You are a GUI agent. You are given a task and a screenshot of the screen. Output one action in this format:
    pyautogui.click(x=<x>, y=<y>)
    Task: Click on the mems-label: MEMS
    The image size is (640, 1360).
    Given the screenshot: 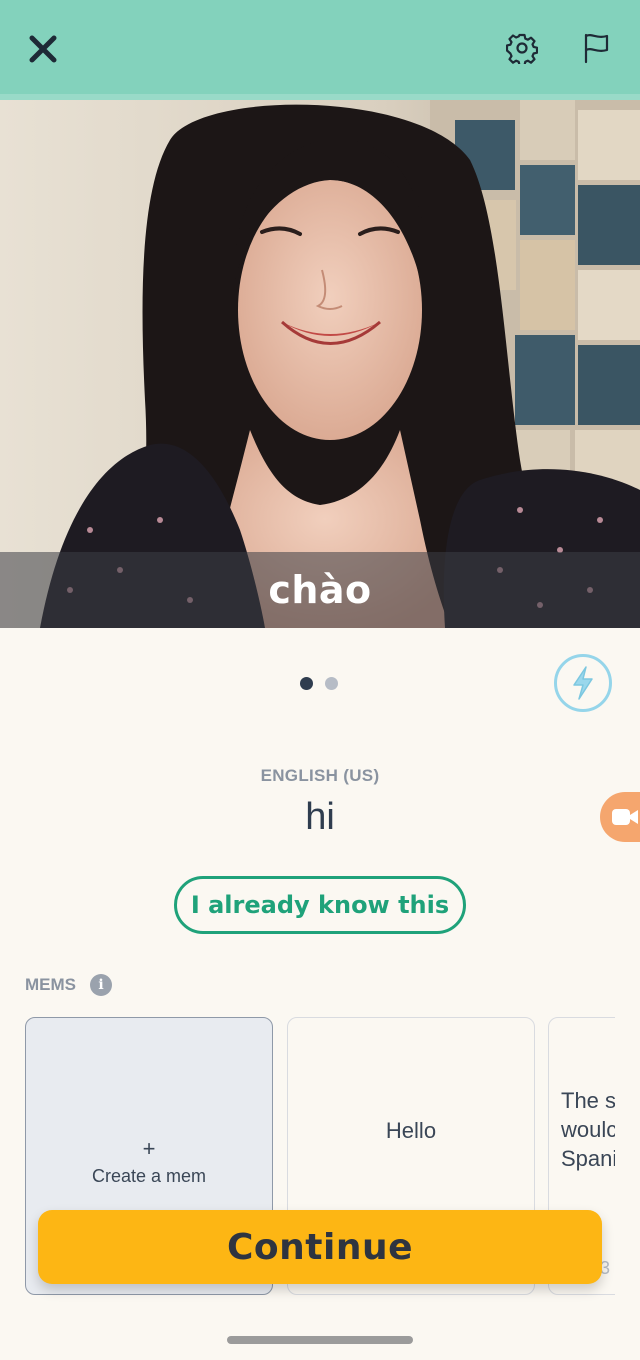 What is the action you would take?
    pyautogui.click(x=50, y=984)
    